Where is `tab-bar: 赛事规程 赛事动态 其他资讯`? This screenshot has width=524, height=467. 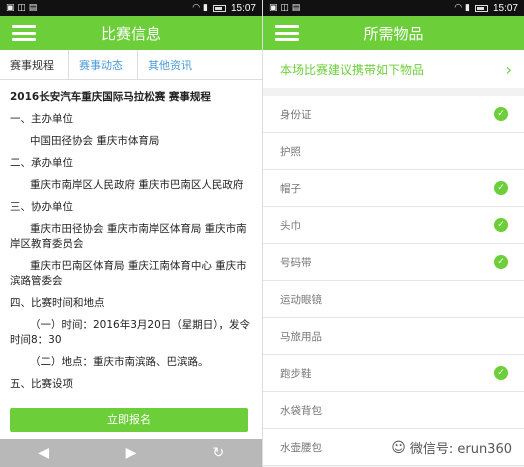
tab-bar: 赛事规程 赛事动态 其他资讯 is located at coordinates (131, 65).